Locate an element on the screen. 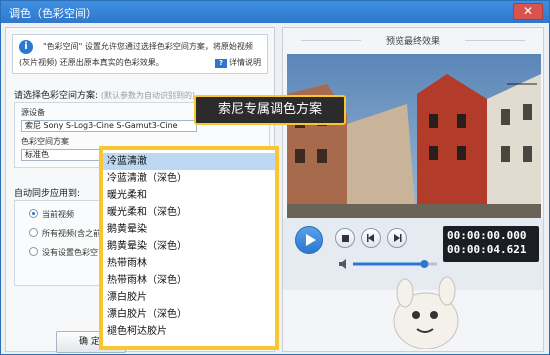 The width and height of the screenshot is (550, 355). color-space-select: 标准色 is located at coordinates (61, 155).